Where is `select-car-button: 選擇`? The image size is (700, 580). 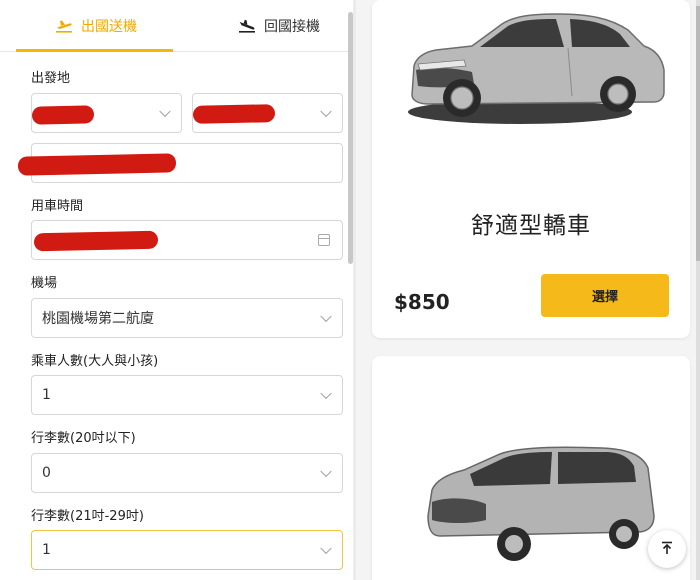
select-car-button: 選擇 is located at coordinates (605, 295).